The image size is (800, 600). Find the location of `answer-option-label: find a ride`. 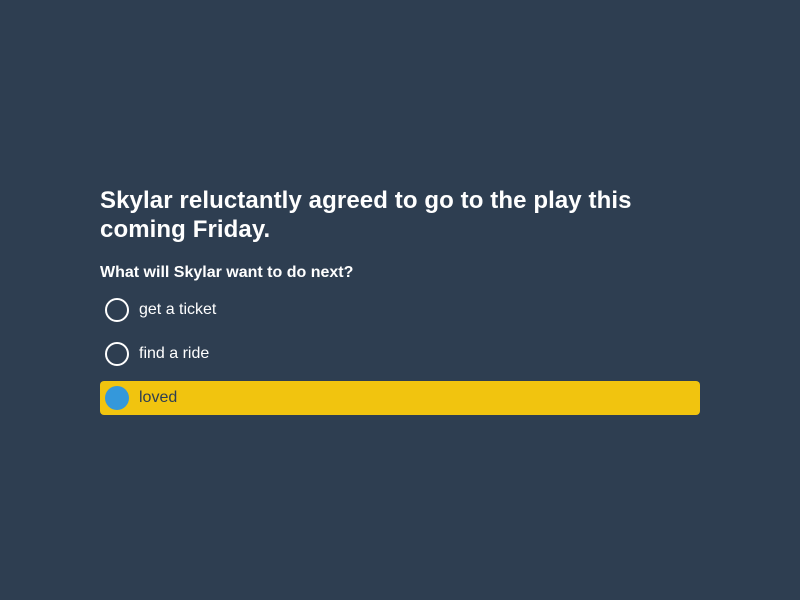

answer-option-label: find a ride is located at coordinates (174, 353).